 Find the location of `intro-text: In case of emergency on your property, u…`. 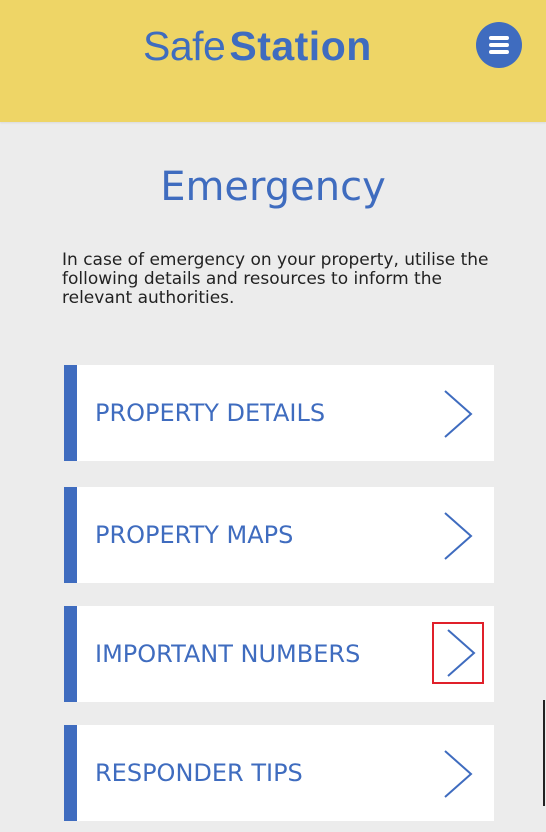

intro-text: In case of emergency on your property, u… is located at coordinates (275, 279).